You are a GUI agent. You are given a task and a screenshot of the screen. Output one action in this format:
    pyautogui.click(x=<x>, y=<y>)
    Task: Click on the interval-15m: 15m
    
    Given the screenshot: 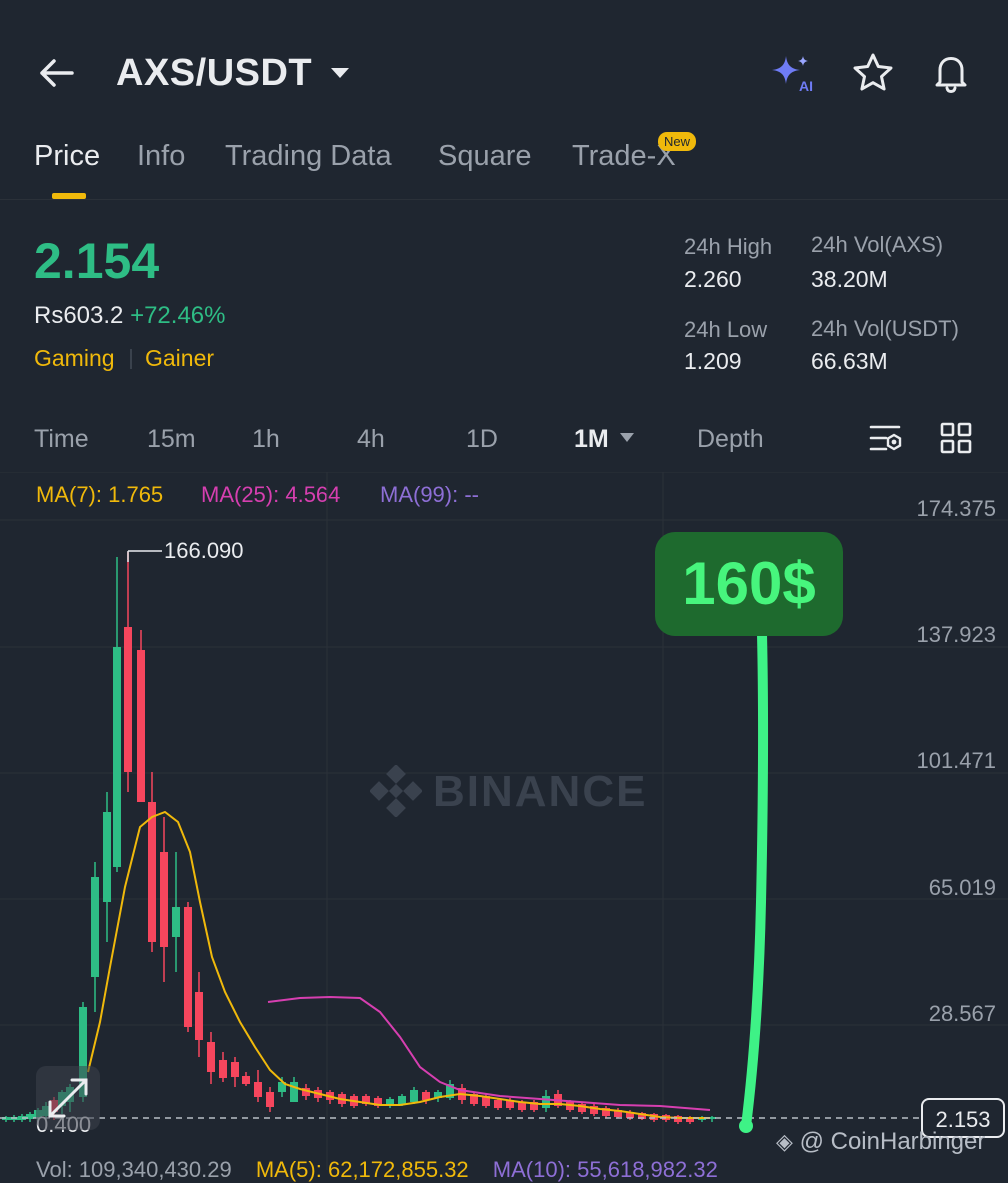 What is the action you would take?
    pyautogui.click(x=171, y=439)
    